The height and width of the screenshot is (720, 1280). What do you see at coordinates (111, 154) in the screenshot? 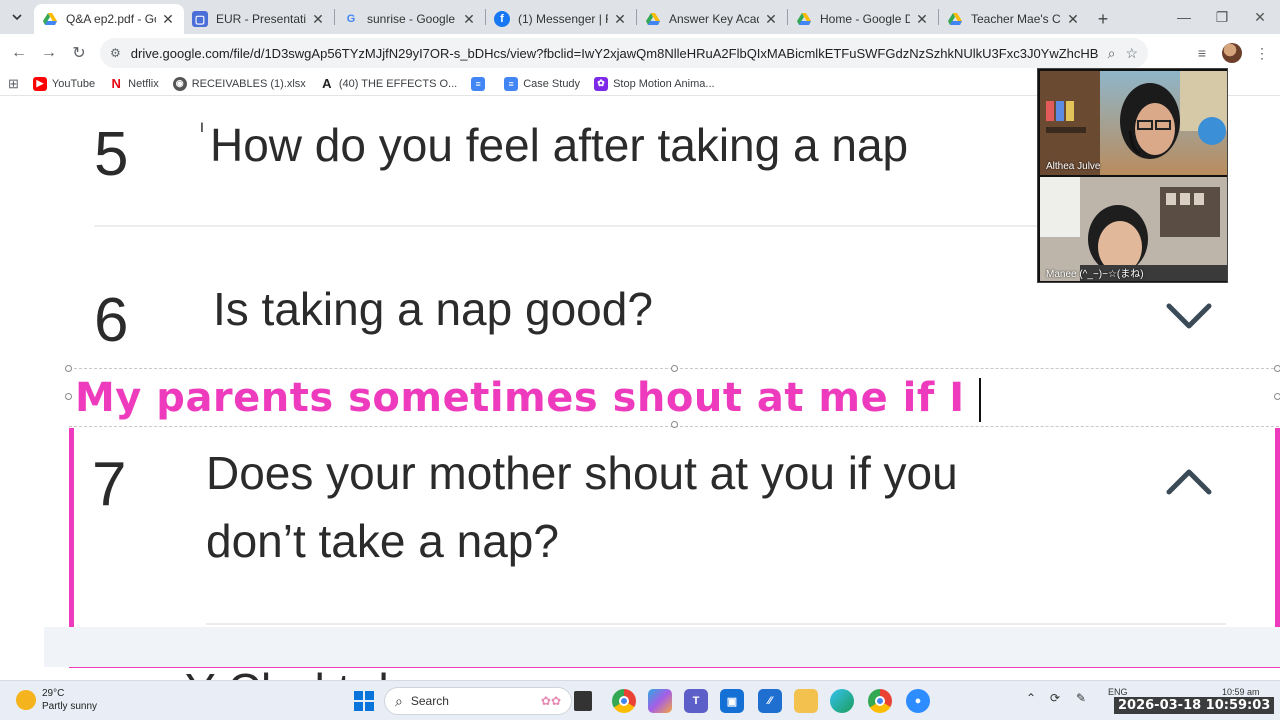
I see `question-number: 5` at bounding box center [111, 154].